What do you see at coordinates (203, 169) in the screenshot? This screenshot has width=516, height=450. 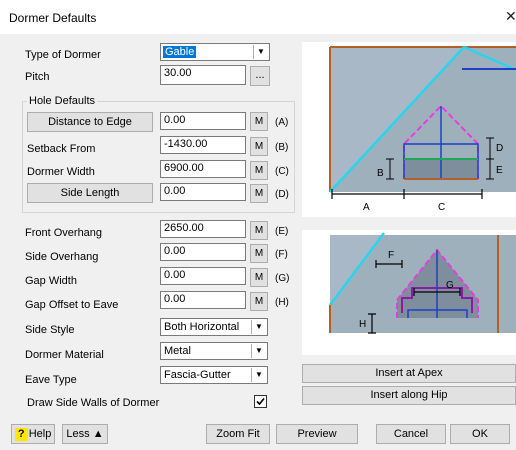 I see `dormer-width-input: 6900.00` at bounding box center [203, 169].